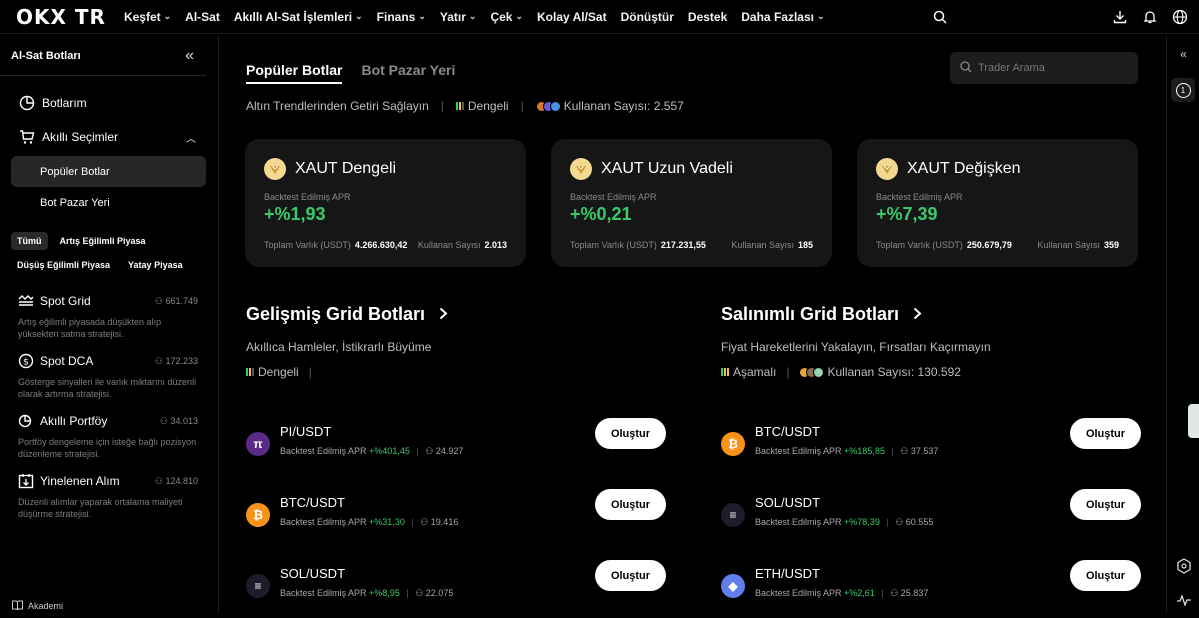 Image resolution: width=1199 pixels, height=618 pixels. Describe the element at coordinates (337, 106) in the screenshot. I see `meta-description: Altın Trendlerinden Getiri Sağlayın` at that location.